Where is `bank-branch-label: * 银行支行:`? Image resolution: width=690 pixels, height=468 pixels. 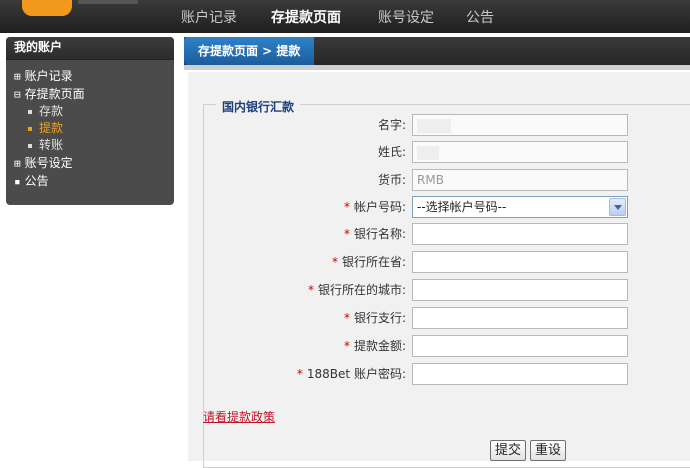 bank-branch-label: * 银行支行: is located at coordinates (375, 318).